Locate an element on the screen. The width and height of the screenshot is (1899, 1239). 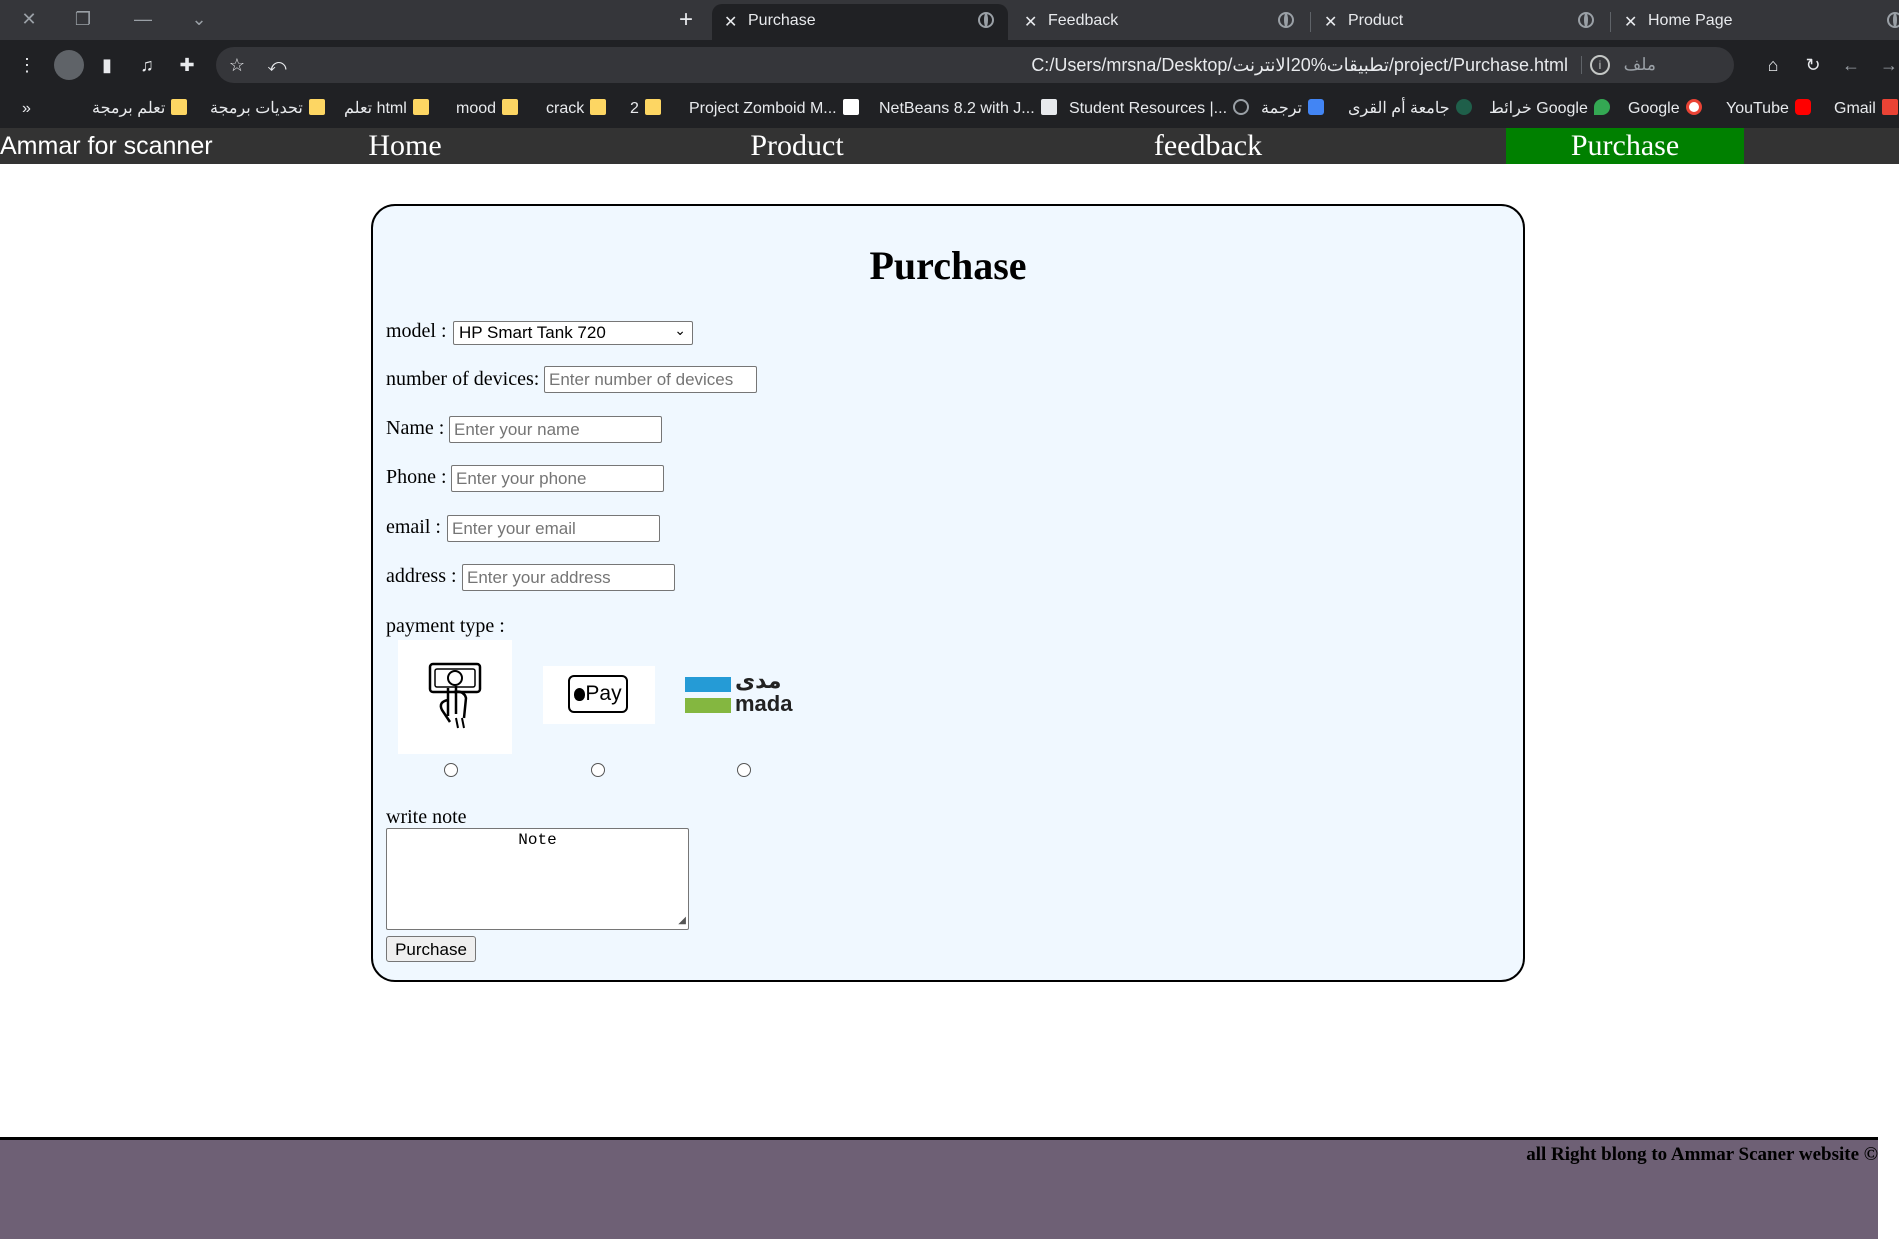
back-icon: ← is located at coordinates (1851, 65).